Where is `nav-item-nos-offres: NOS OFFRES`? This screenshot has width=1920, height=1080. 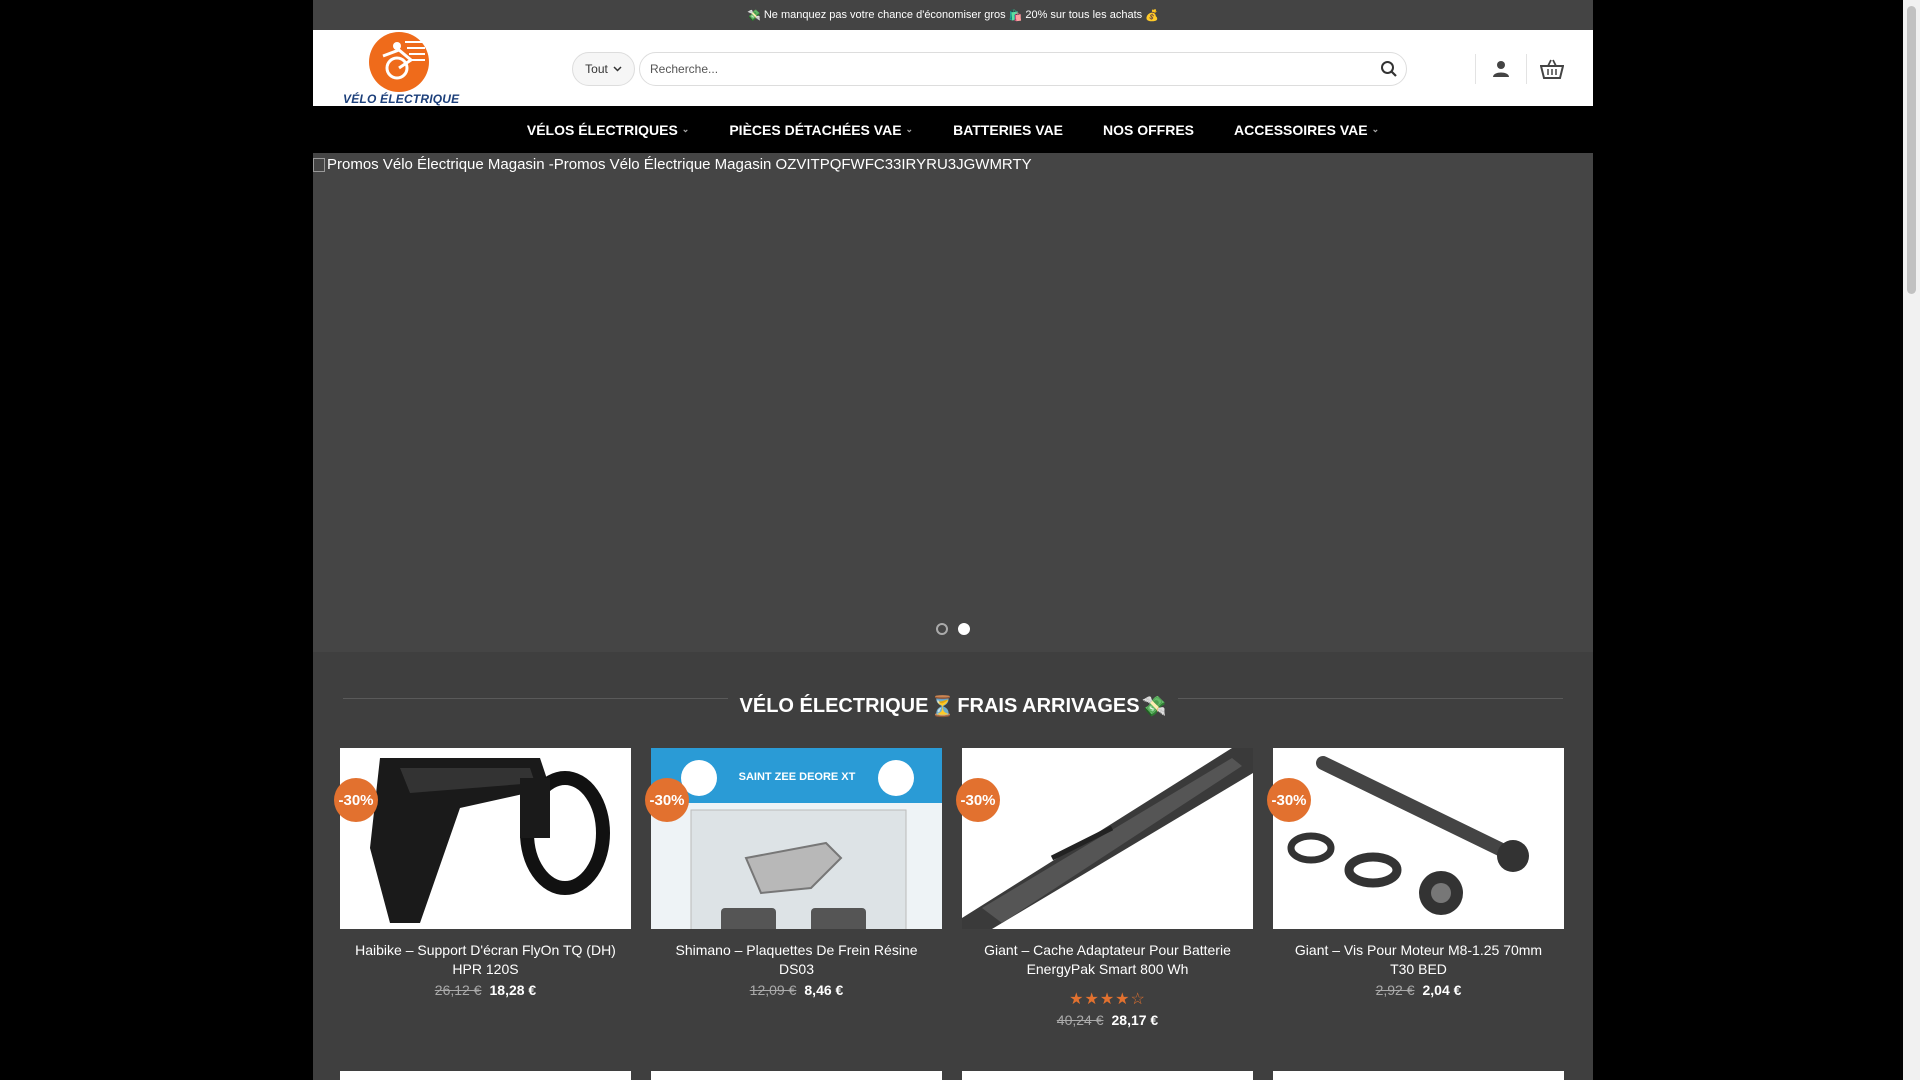 nav-item-nos-offres: NOS OFFRES is located at coordinates (1148, 130).